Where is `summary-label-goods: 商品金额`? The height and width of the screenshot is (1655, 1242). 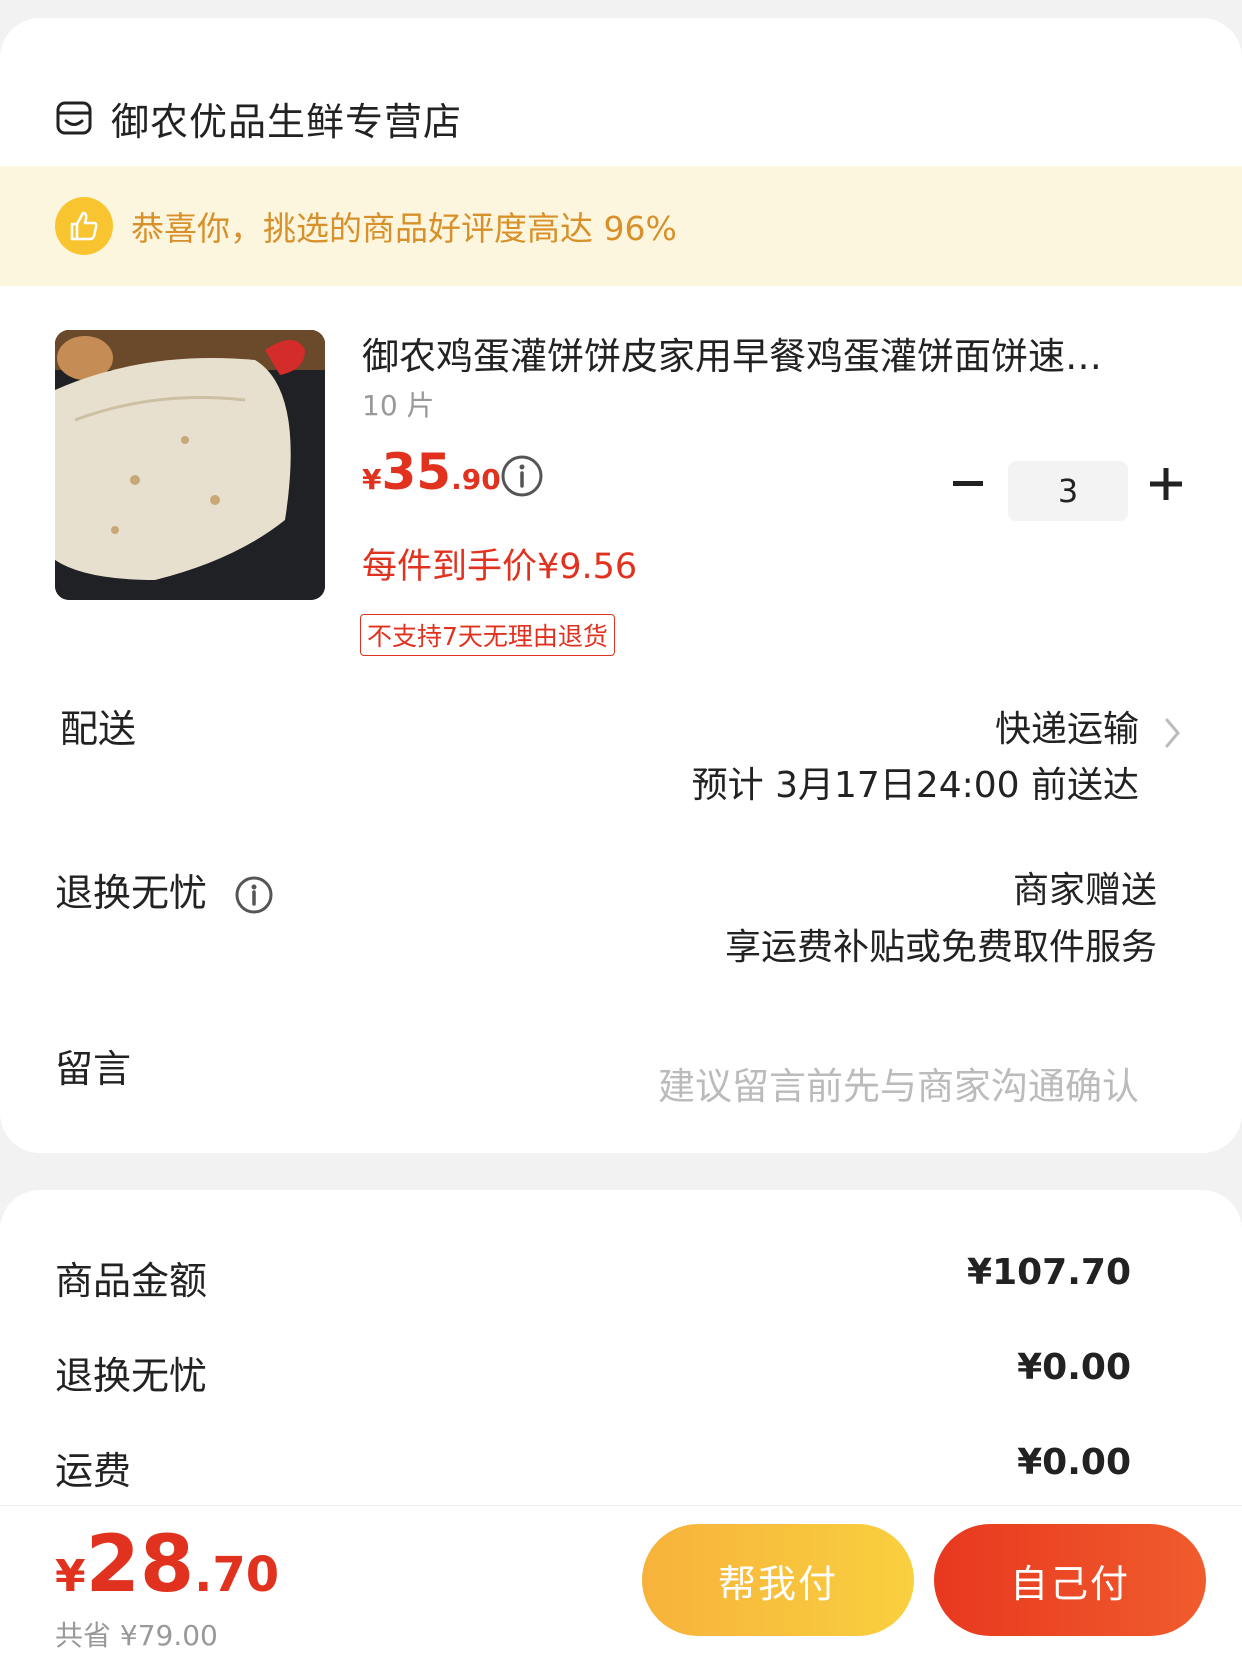
summary-label-goods: 商品金额 is located at coordinates (131, 1281).